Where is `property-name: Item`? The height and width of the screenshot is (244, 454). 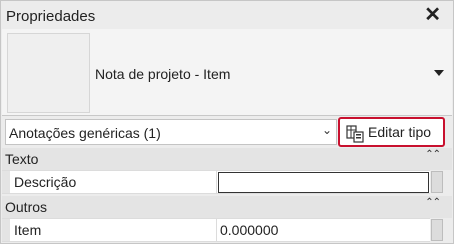 property-name: Item is located at coordinates (28, 230).